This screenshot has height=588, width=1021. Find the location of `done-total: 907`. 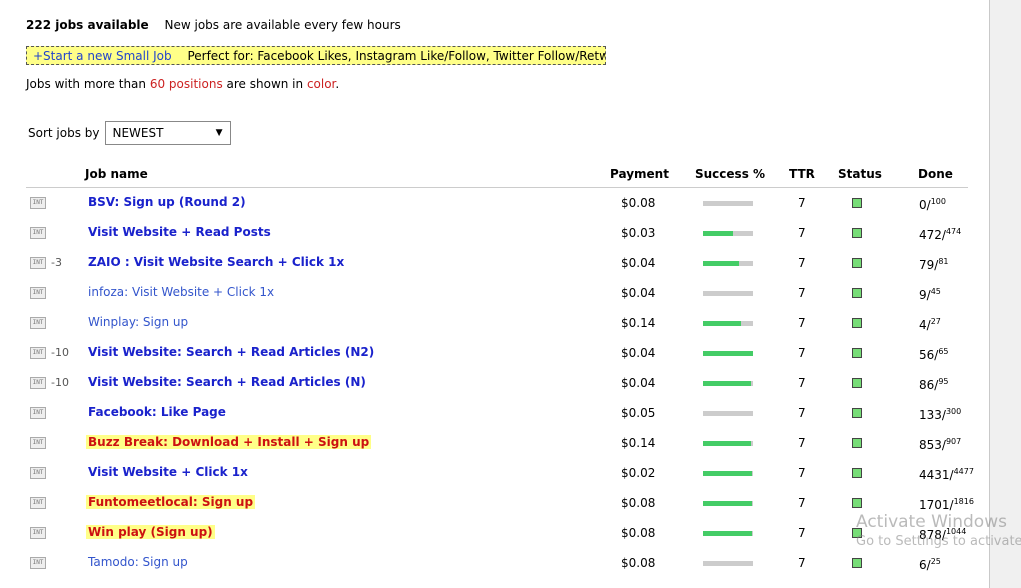

done-total: 907 is located at coordinates (953, 441).